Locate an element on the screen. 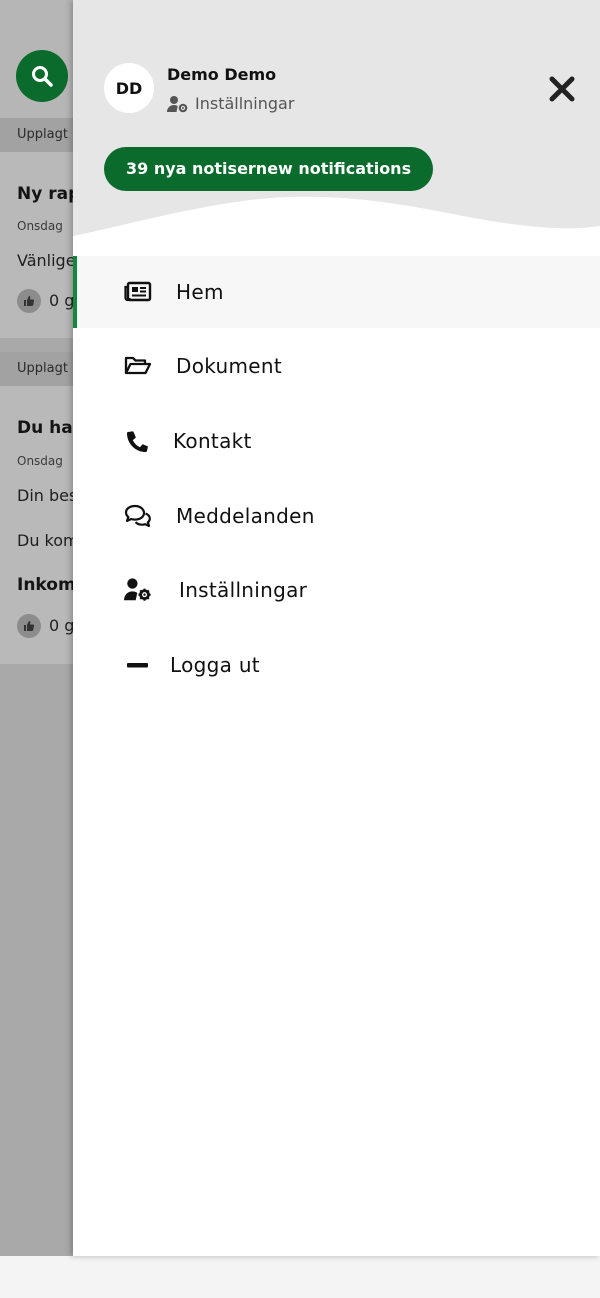  bottom-bar is located at coordinates (300, 1277).